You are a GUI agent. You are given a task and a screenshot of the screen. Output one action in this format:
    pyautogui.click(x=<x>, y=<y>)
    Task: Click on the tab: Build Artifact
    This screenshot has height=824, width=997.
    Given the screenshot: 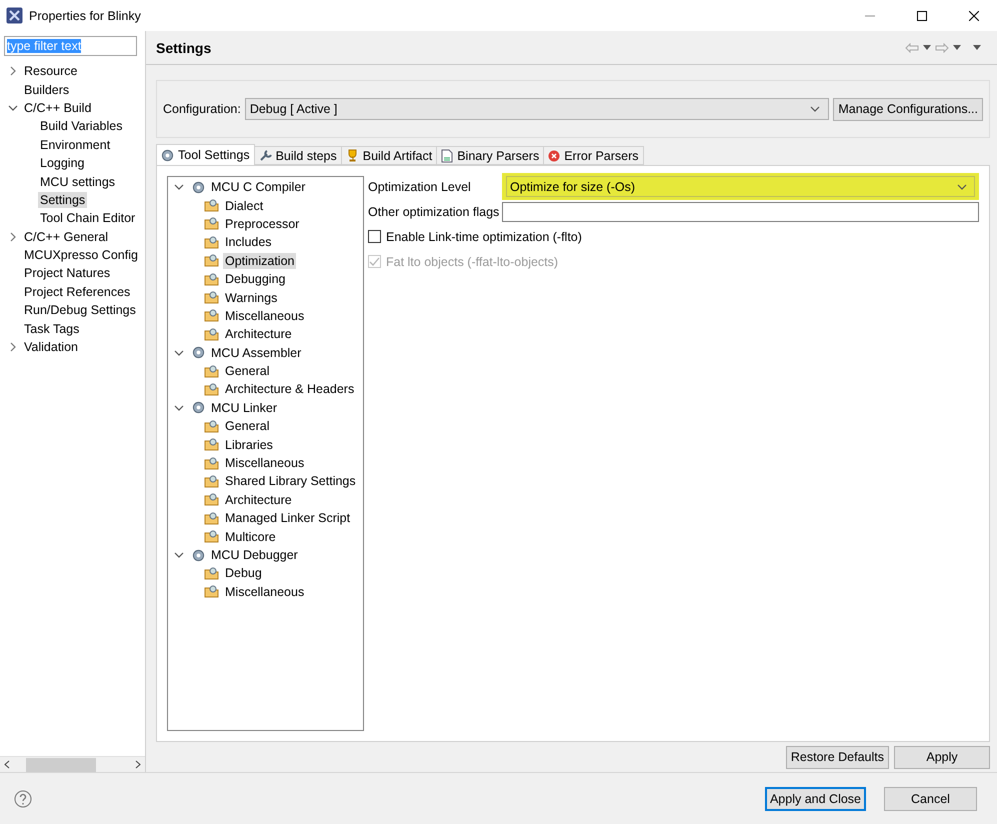 What is the action you would take?
    pyautogui.click(x=389, y=155)
    